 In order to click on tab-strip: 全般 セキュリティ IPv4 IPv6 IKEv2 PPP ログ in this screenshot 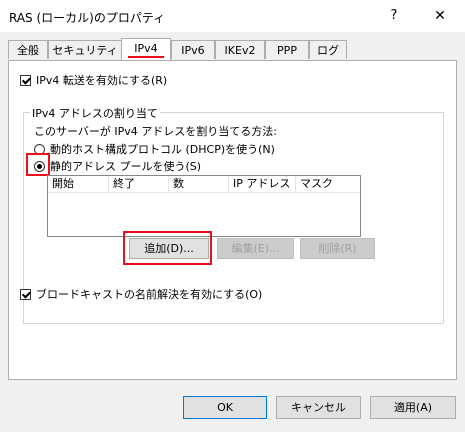, I will do `click(233, 49)`.